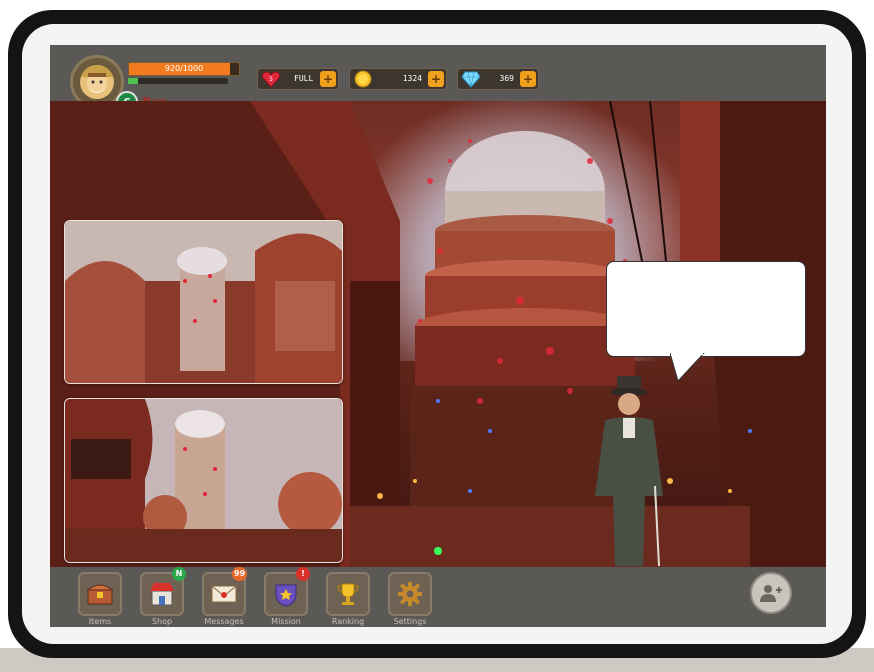  I want to click on coin-counter: 1324 +, so click(398, 79).